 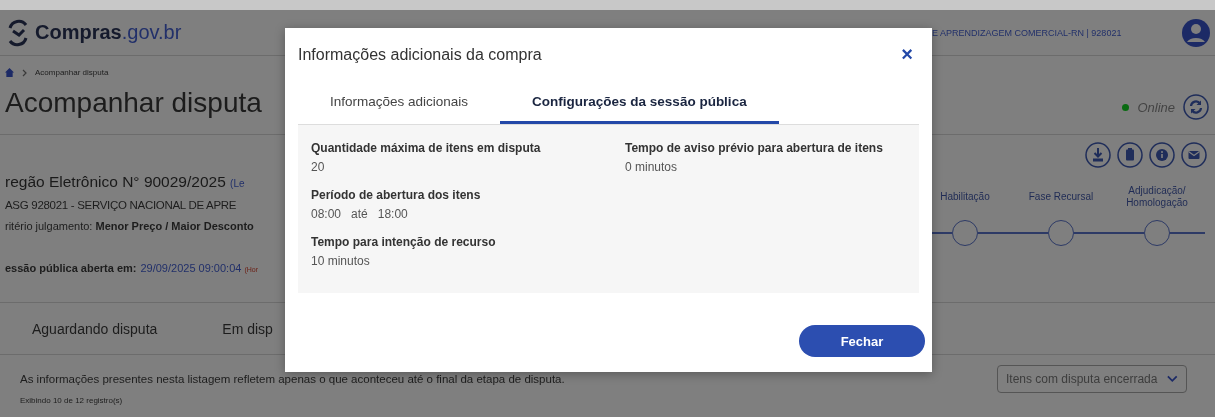 I want to click on stage-label: Habilitação, so click(x=965, y=197).